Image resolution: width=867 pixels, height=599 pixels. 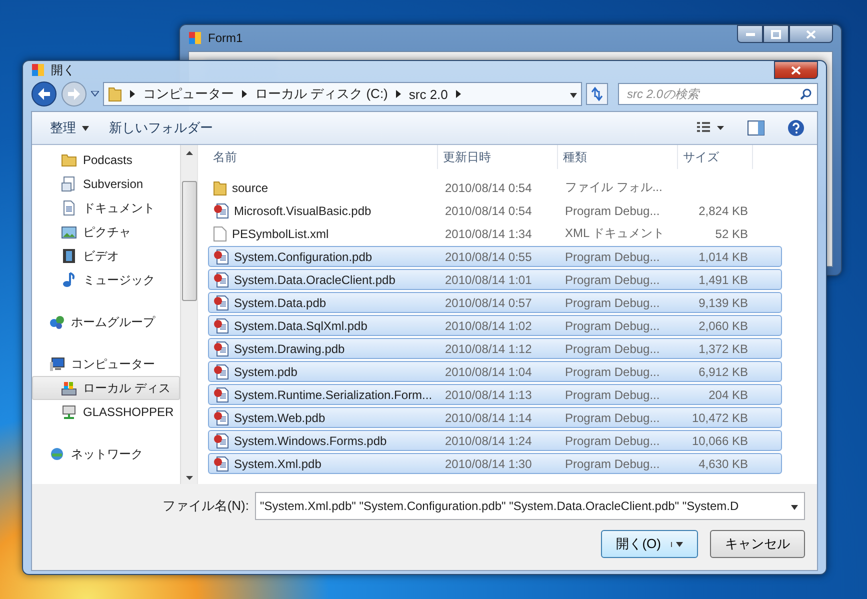 What do you see at coordinates (106, 454) in the screenshot?
I see `nav-item: ネットワーク` at bounding box center [106, 454].